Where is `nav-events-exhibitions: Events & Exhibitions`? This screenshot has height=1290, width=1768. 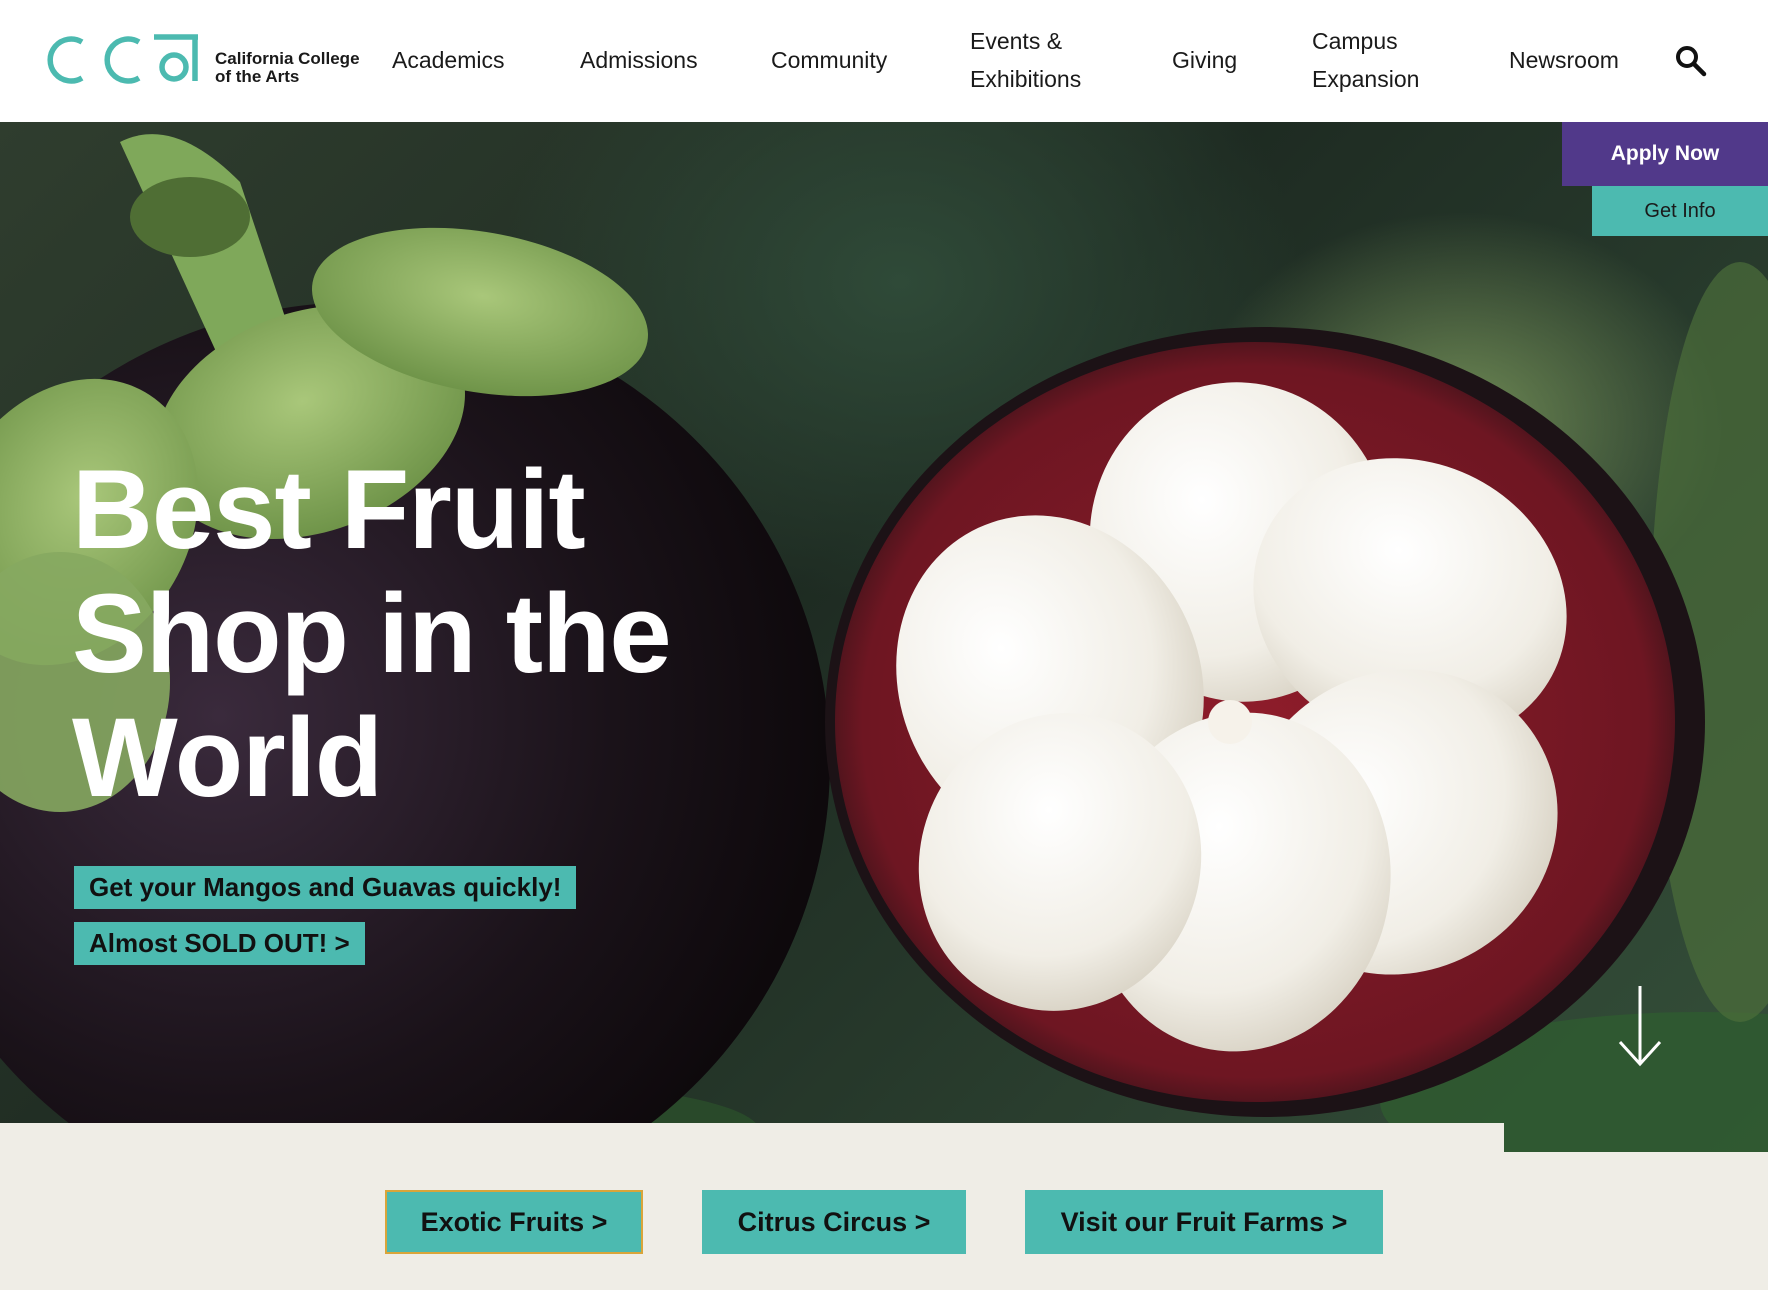
nav-events-exhibitions: Events & Exhibitions is located at coordinates (1025, 60).